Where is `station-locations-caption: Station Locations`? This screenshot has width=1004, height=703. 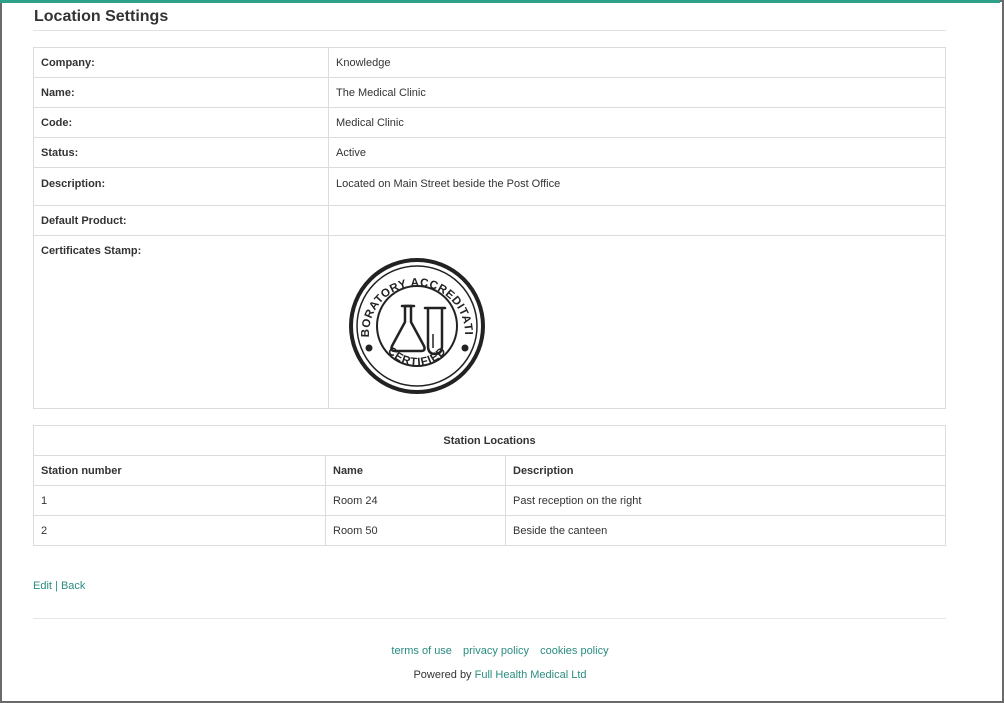 station-locations-caption: Station Locations is located at coordinates (489, 440).